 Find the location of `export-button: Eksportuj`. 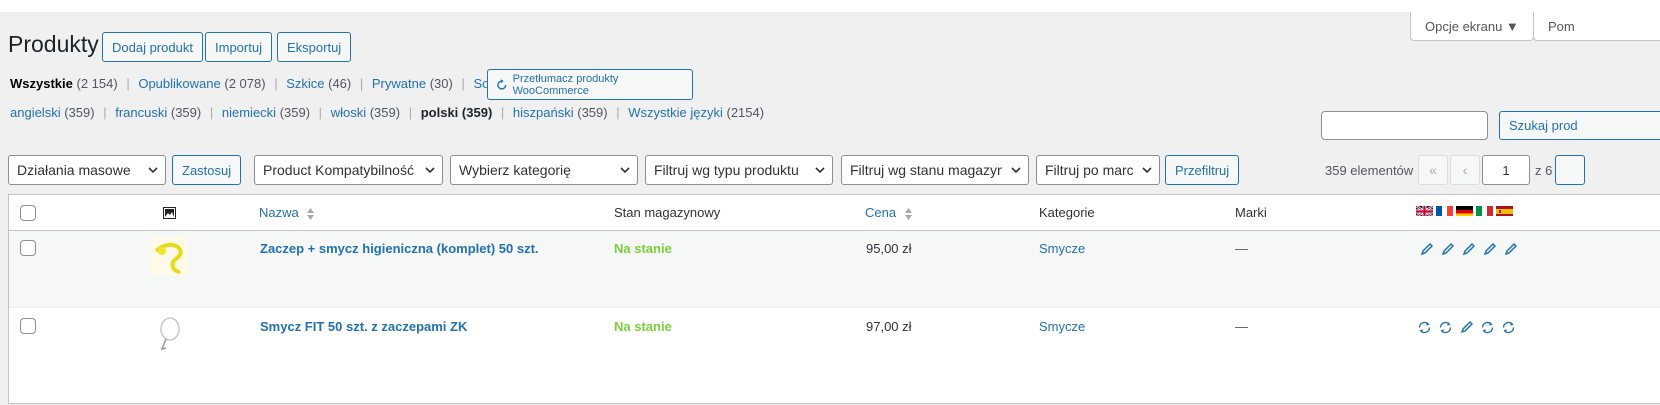

export-button: Eksportuj is located at coordinates (314, 47).